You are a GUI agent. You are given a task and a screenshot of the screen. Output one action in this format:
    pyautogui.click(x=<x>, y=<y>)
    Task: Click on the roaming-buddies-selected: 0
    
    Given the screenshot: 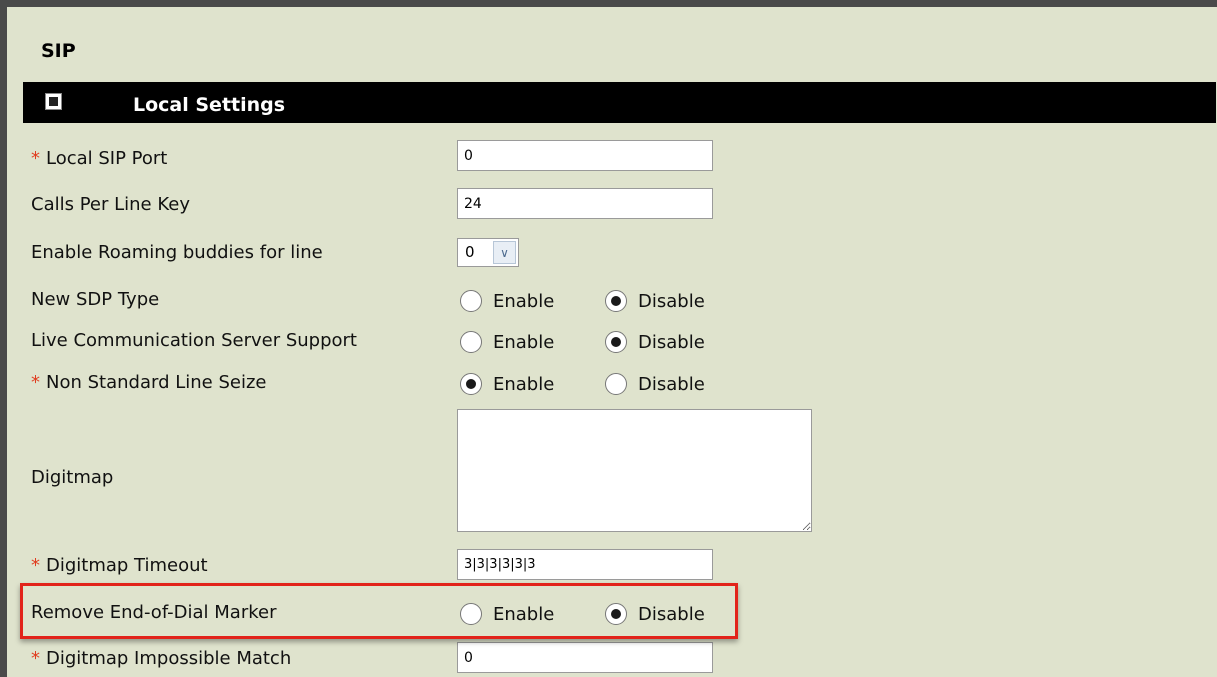 What is the action you would take?
    pyautogui.click(x=470, y=252)
    